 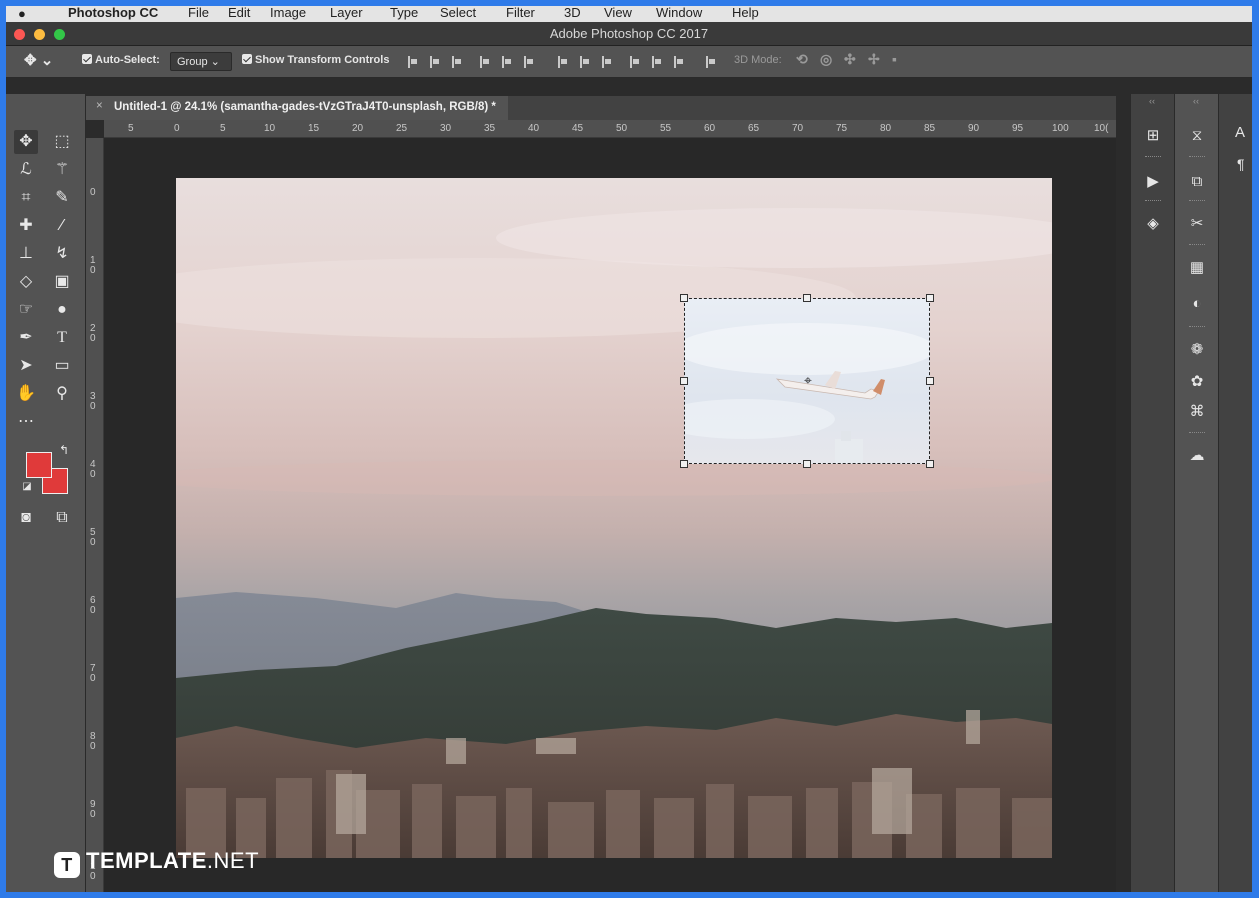 I want to click on path-select-icon: ➤, so click(x=26, y=366).